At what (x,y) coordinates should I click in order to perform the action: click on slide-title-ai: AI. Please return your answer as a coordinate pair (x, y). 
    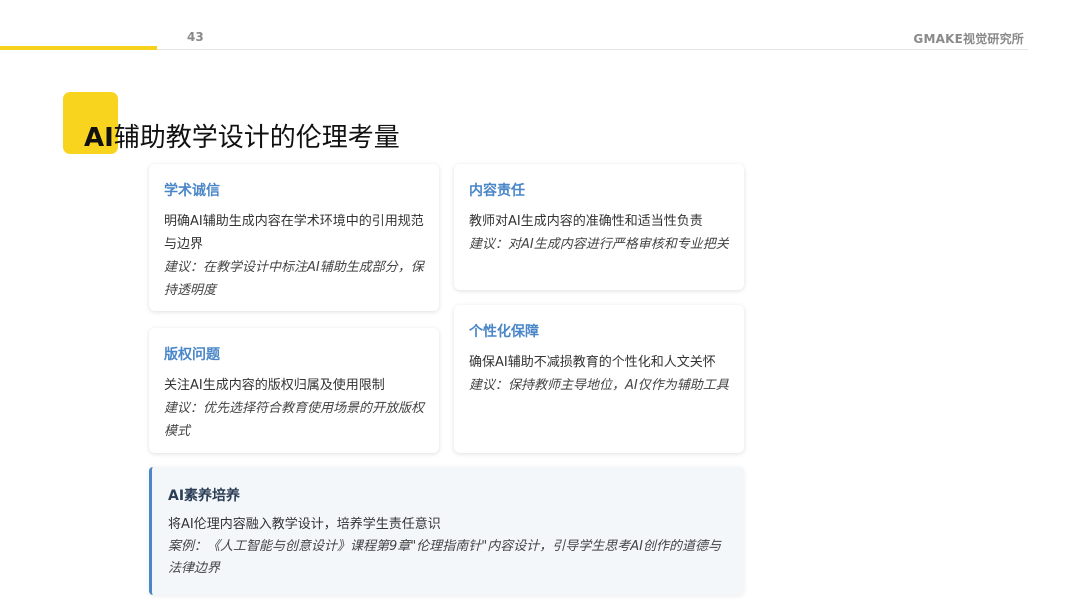
    Looking at the image, I should click on (99, 138).